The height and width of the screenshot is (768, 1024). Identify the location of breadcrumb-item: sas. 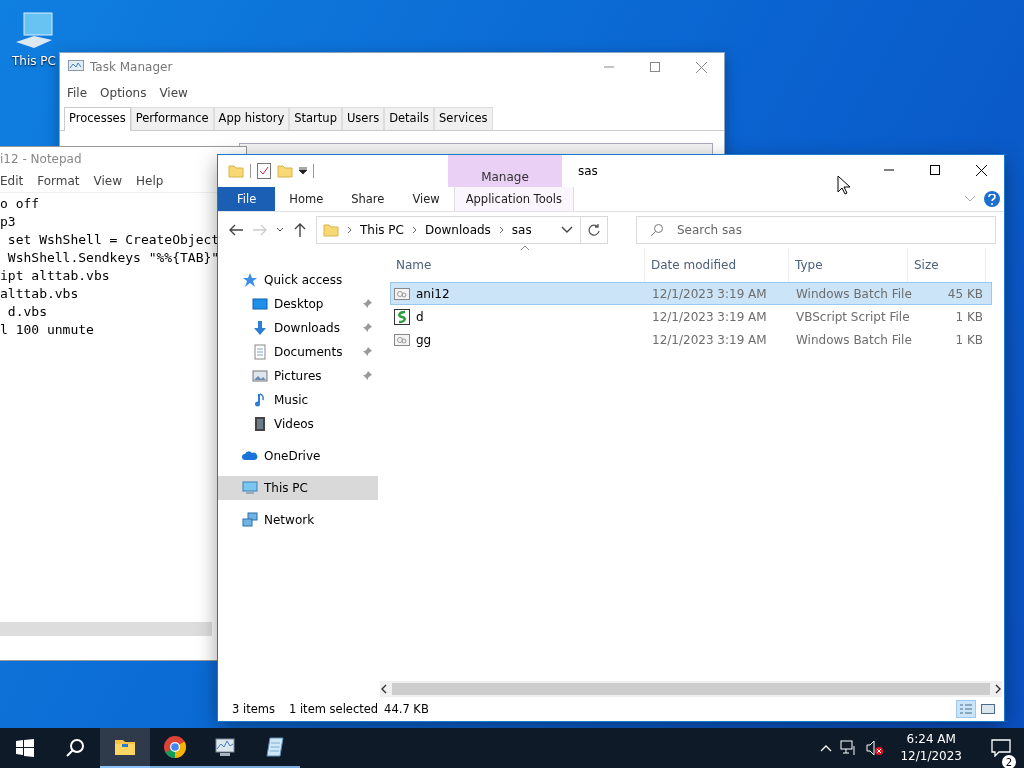
(521, 230).